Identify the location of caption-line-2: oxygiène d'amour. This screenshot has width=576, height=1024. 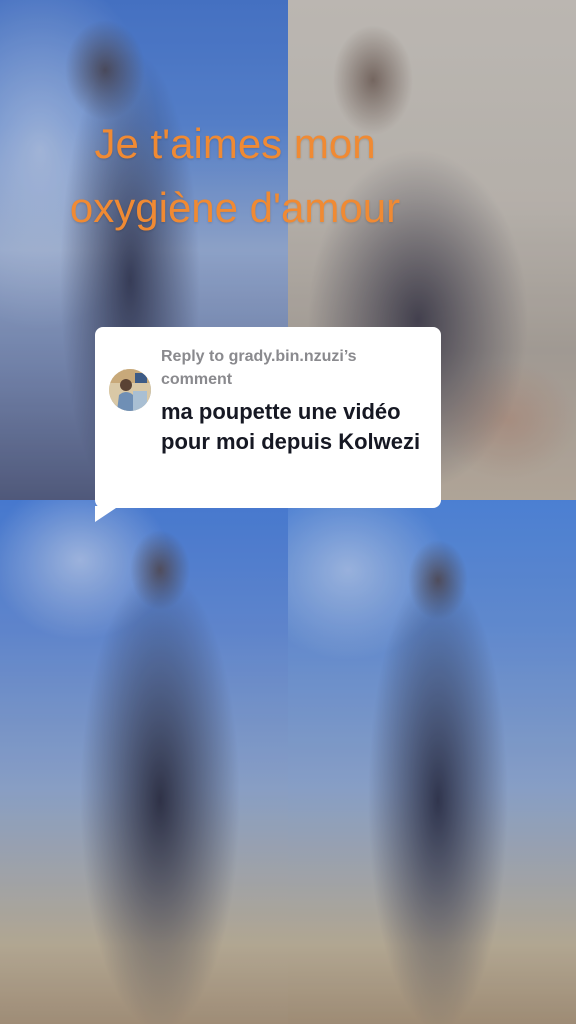
(235, 207).